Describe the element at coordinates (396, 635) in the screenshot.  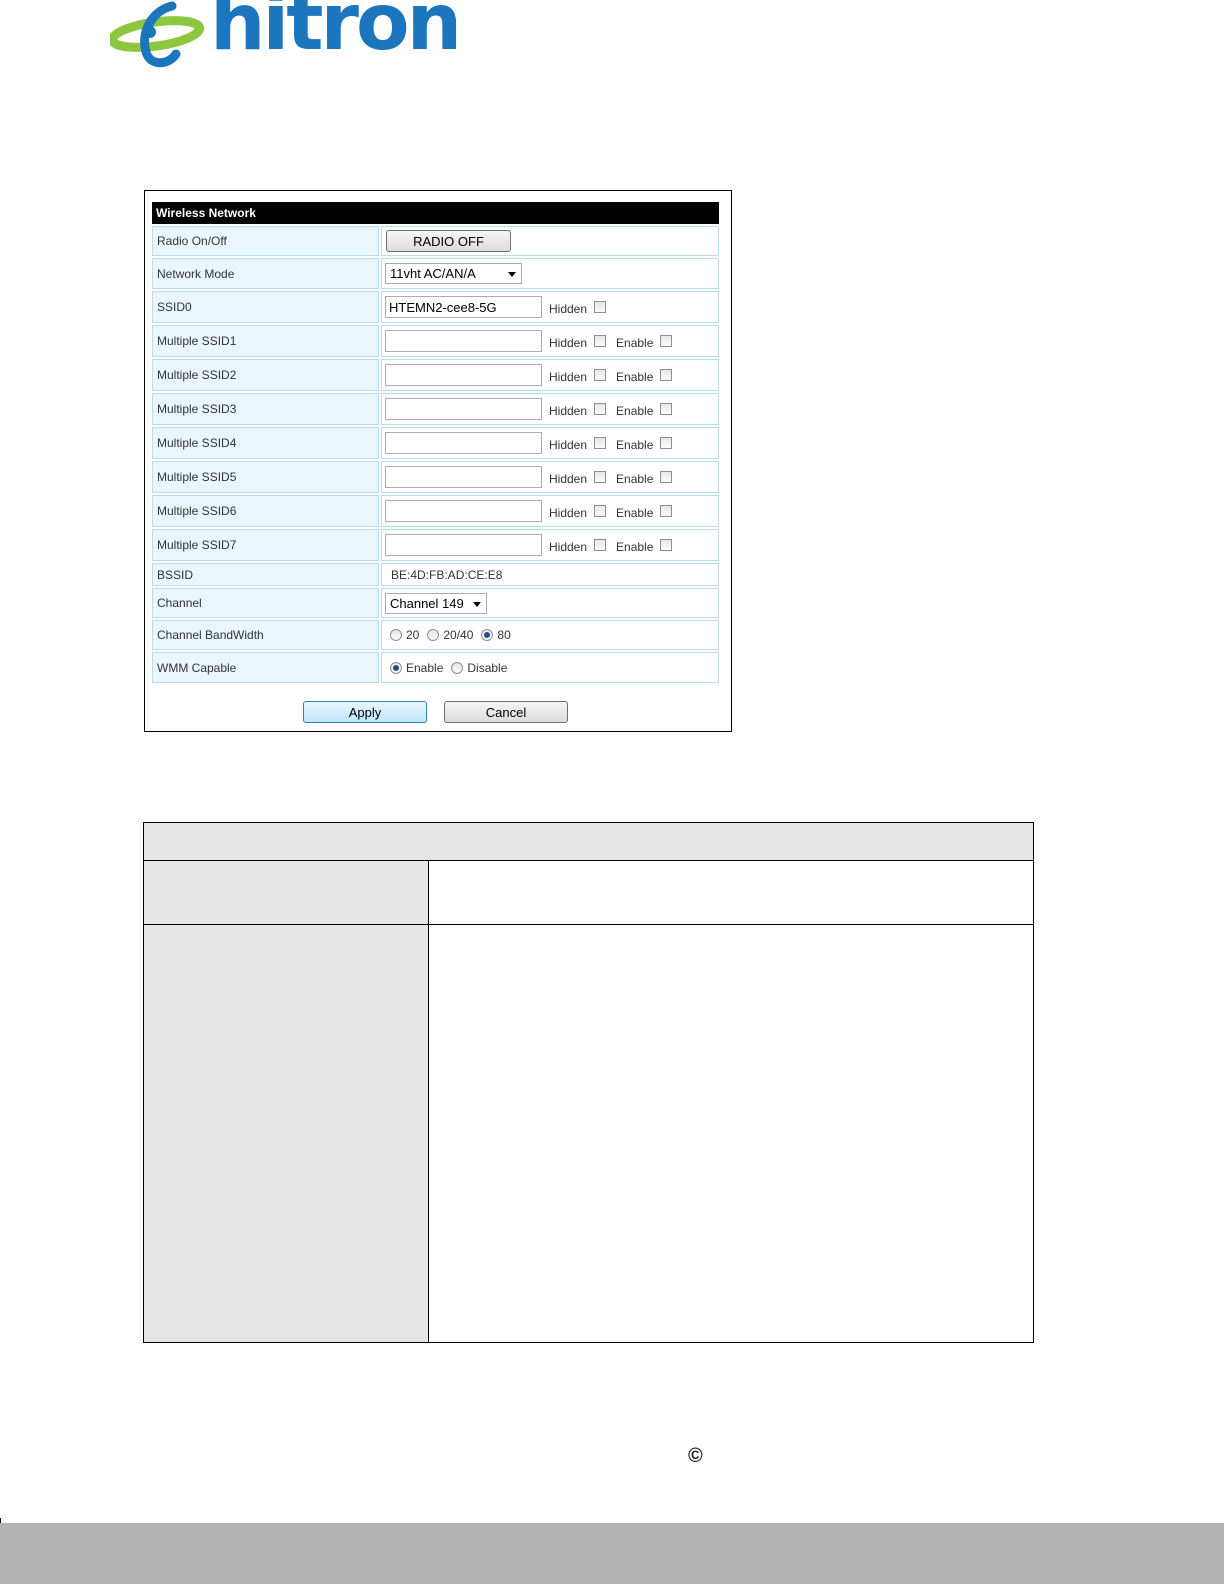
I see `bandwidth-20-radio` at that location.